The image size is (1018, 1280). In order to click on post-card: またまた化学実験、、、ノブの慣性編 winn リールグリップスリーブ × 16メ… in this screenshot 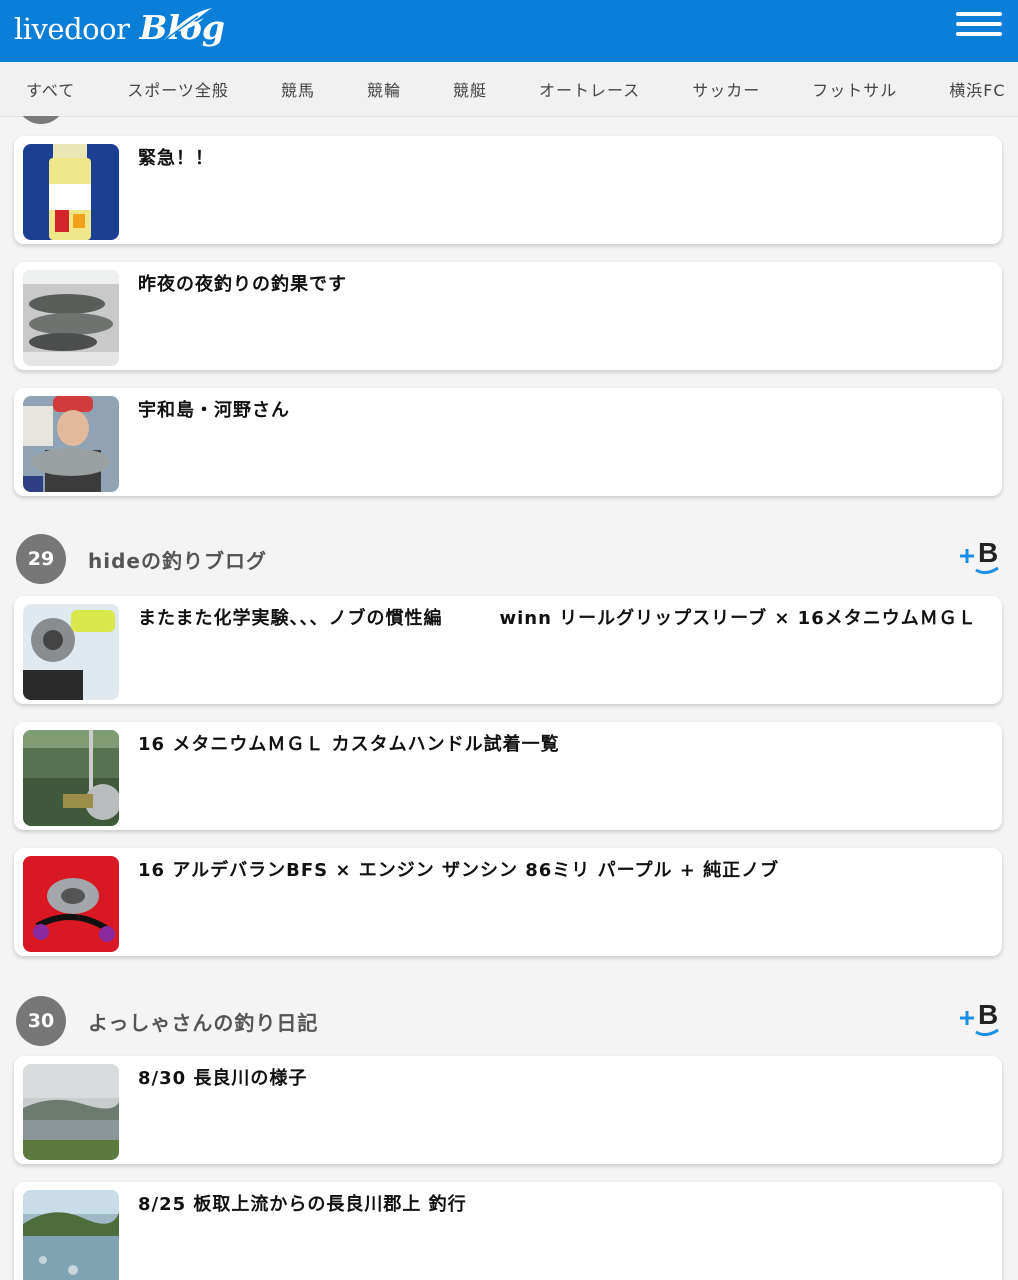, I will do `click(508, 650)`.